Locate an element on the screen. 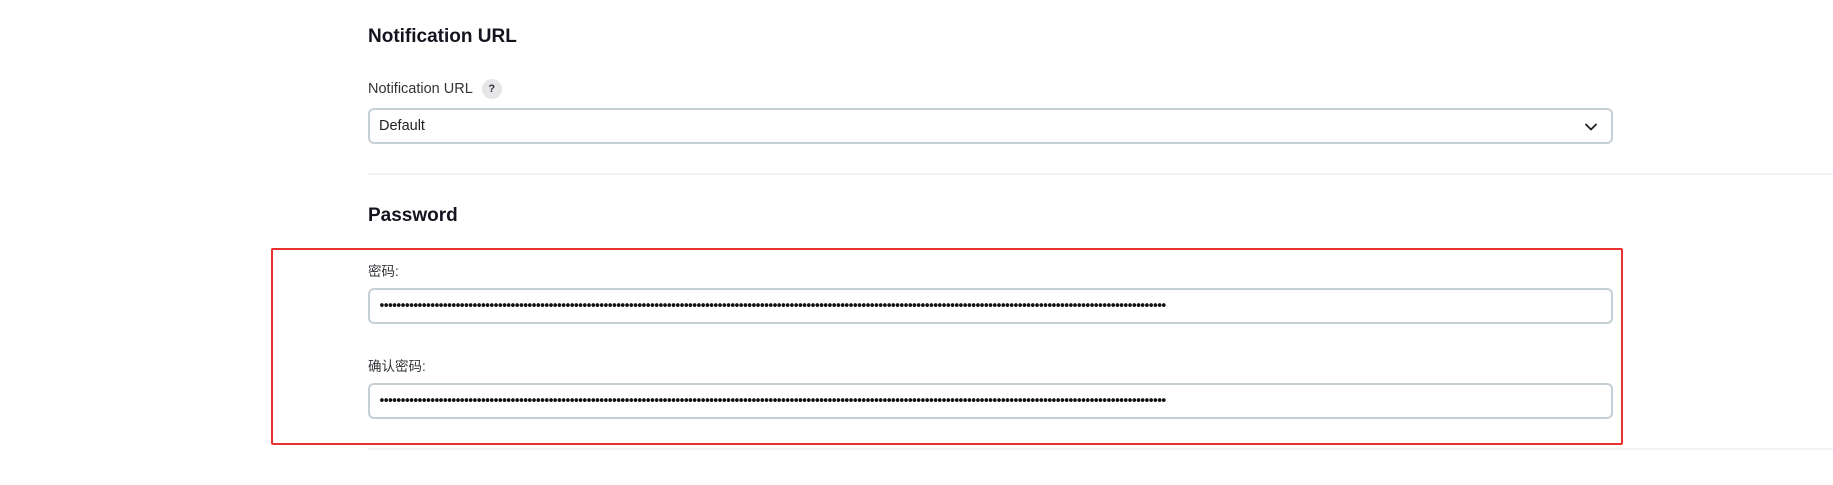  chevron-down-icon is located at coordinates (1591, 127).